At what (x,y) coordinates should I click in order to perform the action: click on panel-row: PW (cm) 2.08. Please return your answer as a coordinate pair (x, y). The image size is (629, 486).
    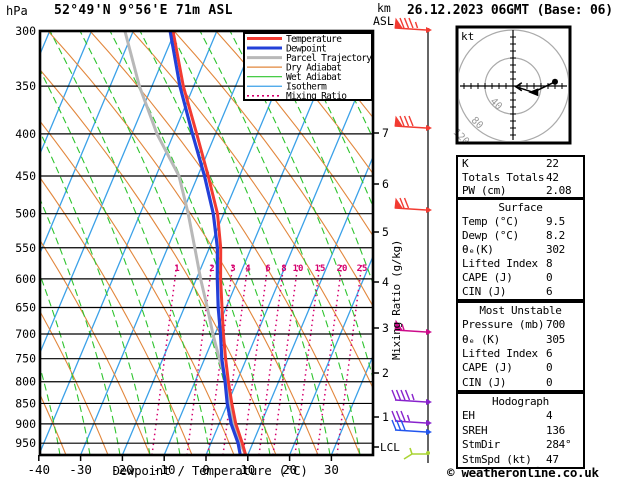
    Looking at the image, I should click on (520, 191).